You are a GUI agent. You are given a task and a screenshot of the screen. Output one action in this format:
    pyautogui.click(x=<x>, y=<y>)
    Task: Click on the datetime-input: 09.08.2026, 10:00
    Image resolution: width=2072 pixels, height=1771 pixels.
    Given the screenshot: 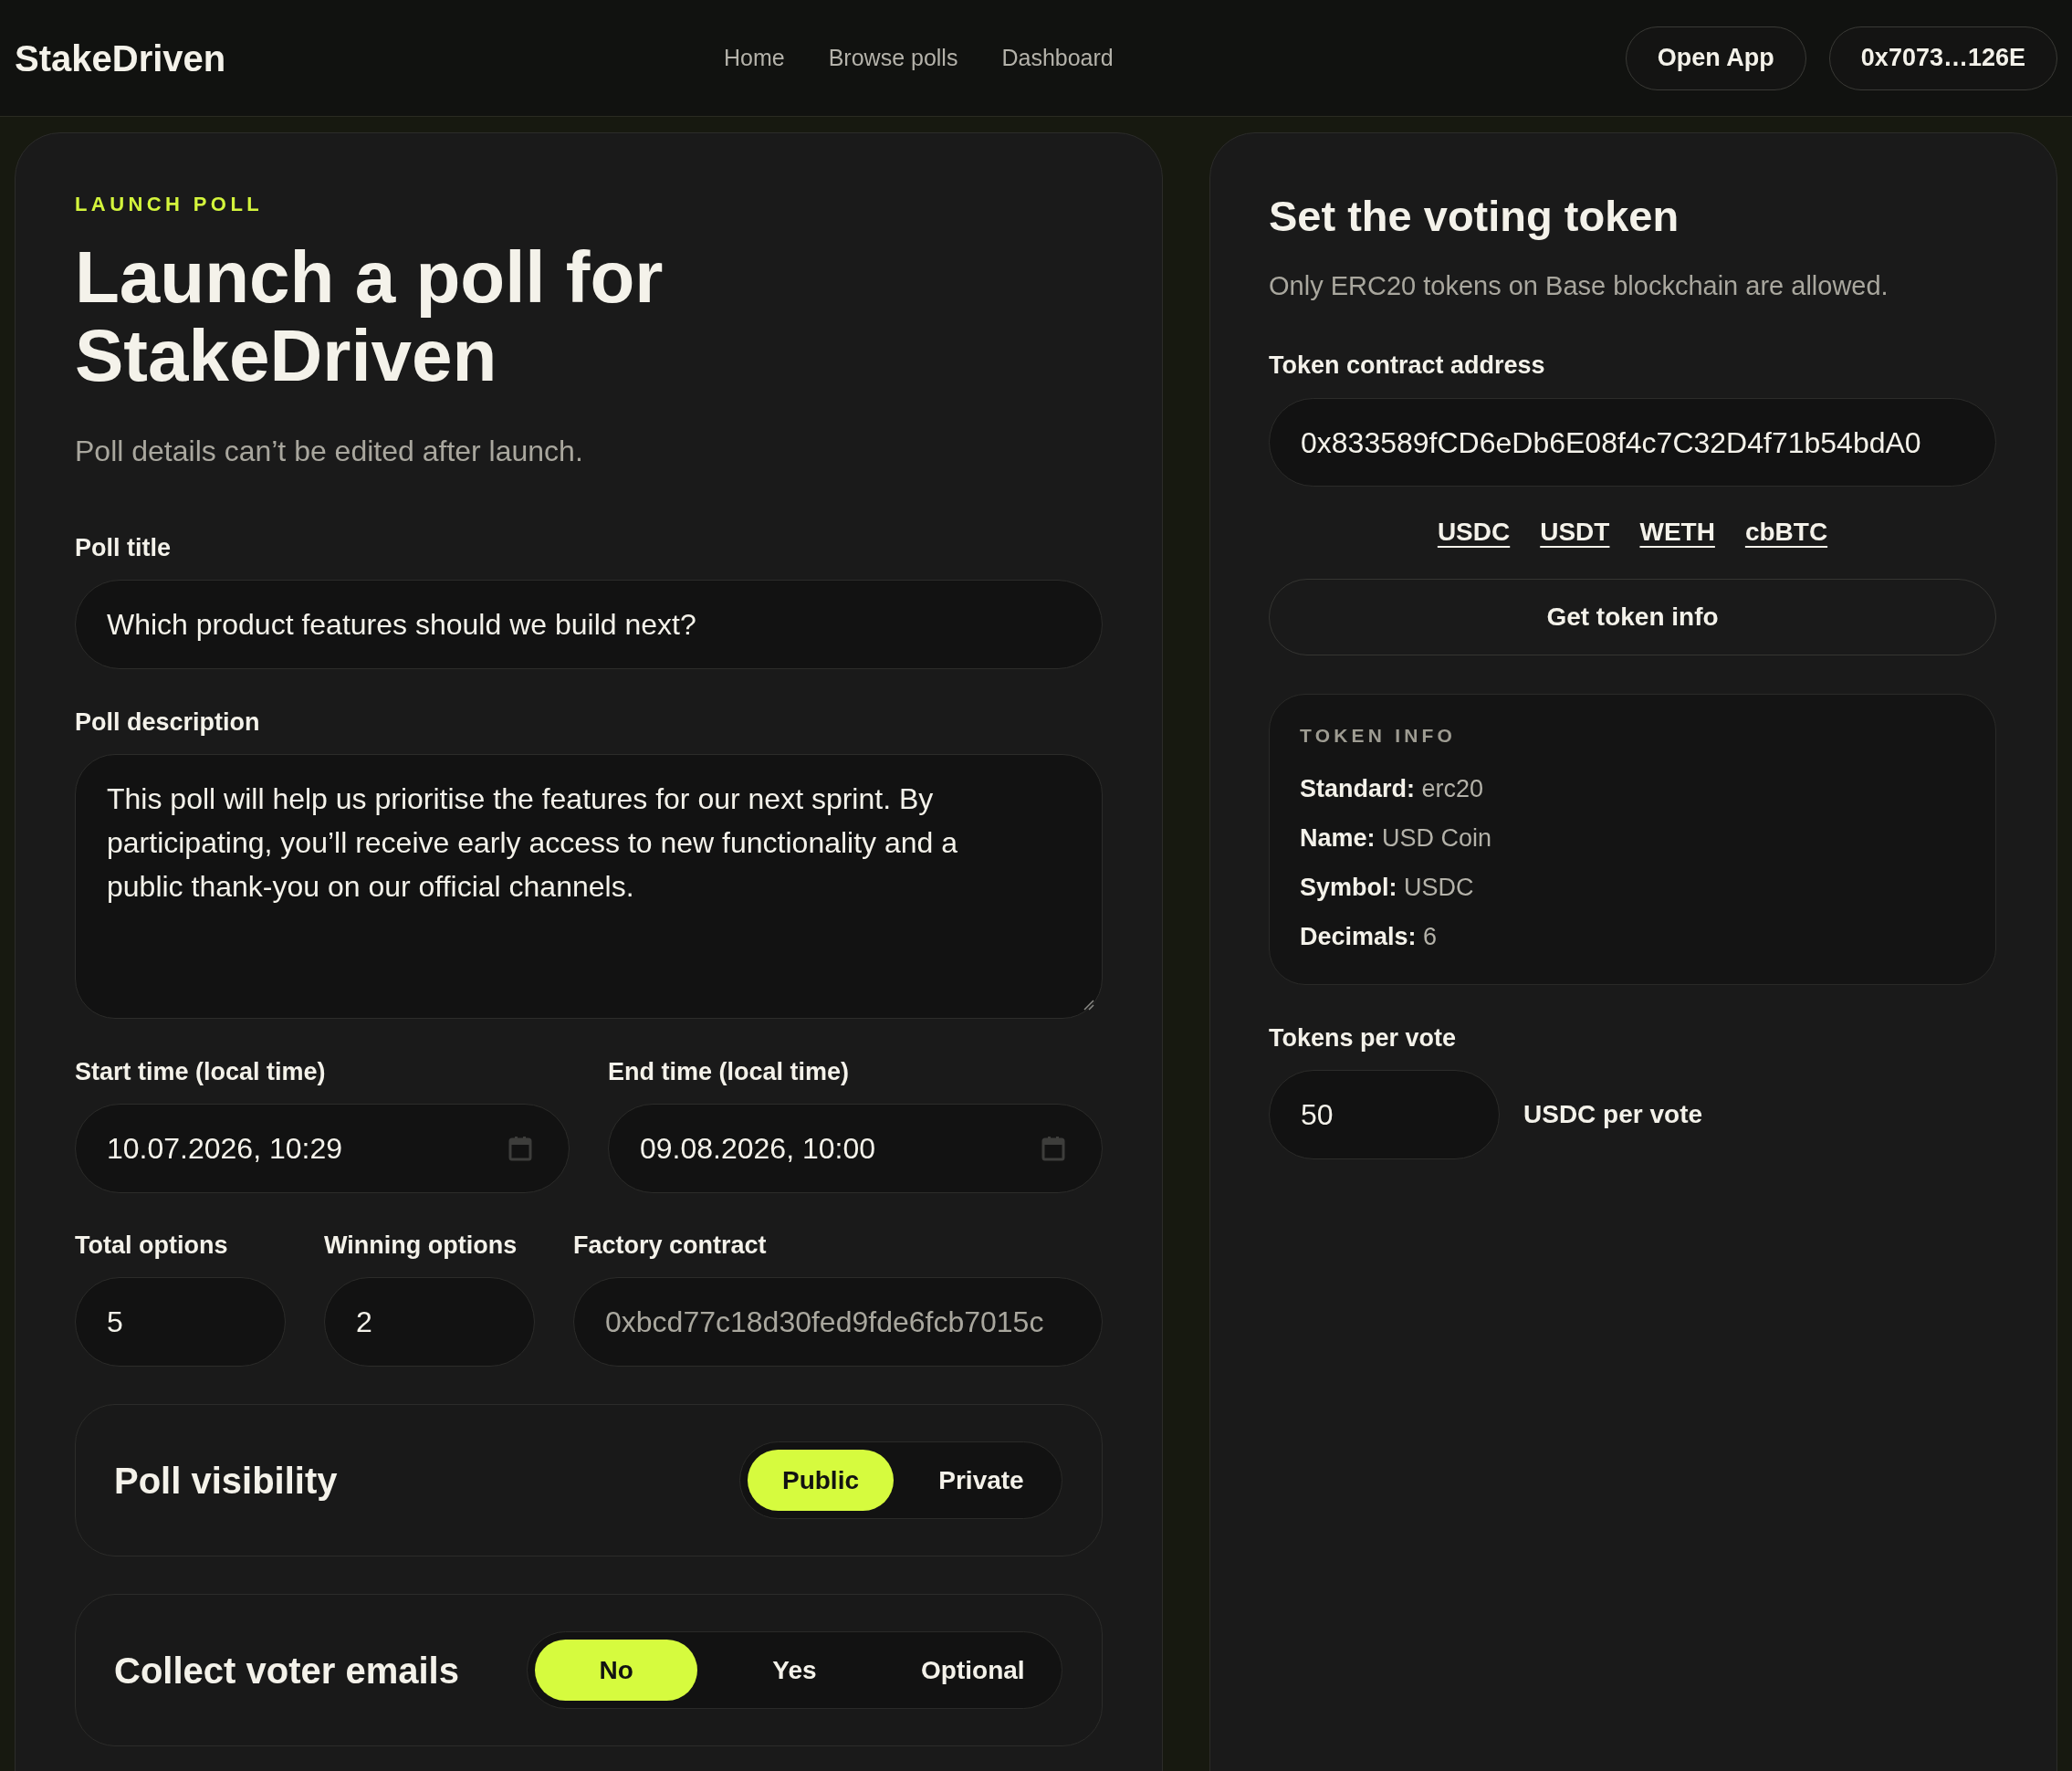 What is the action you would take?
    pyautogui.click(x=855, y=1148)
    